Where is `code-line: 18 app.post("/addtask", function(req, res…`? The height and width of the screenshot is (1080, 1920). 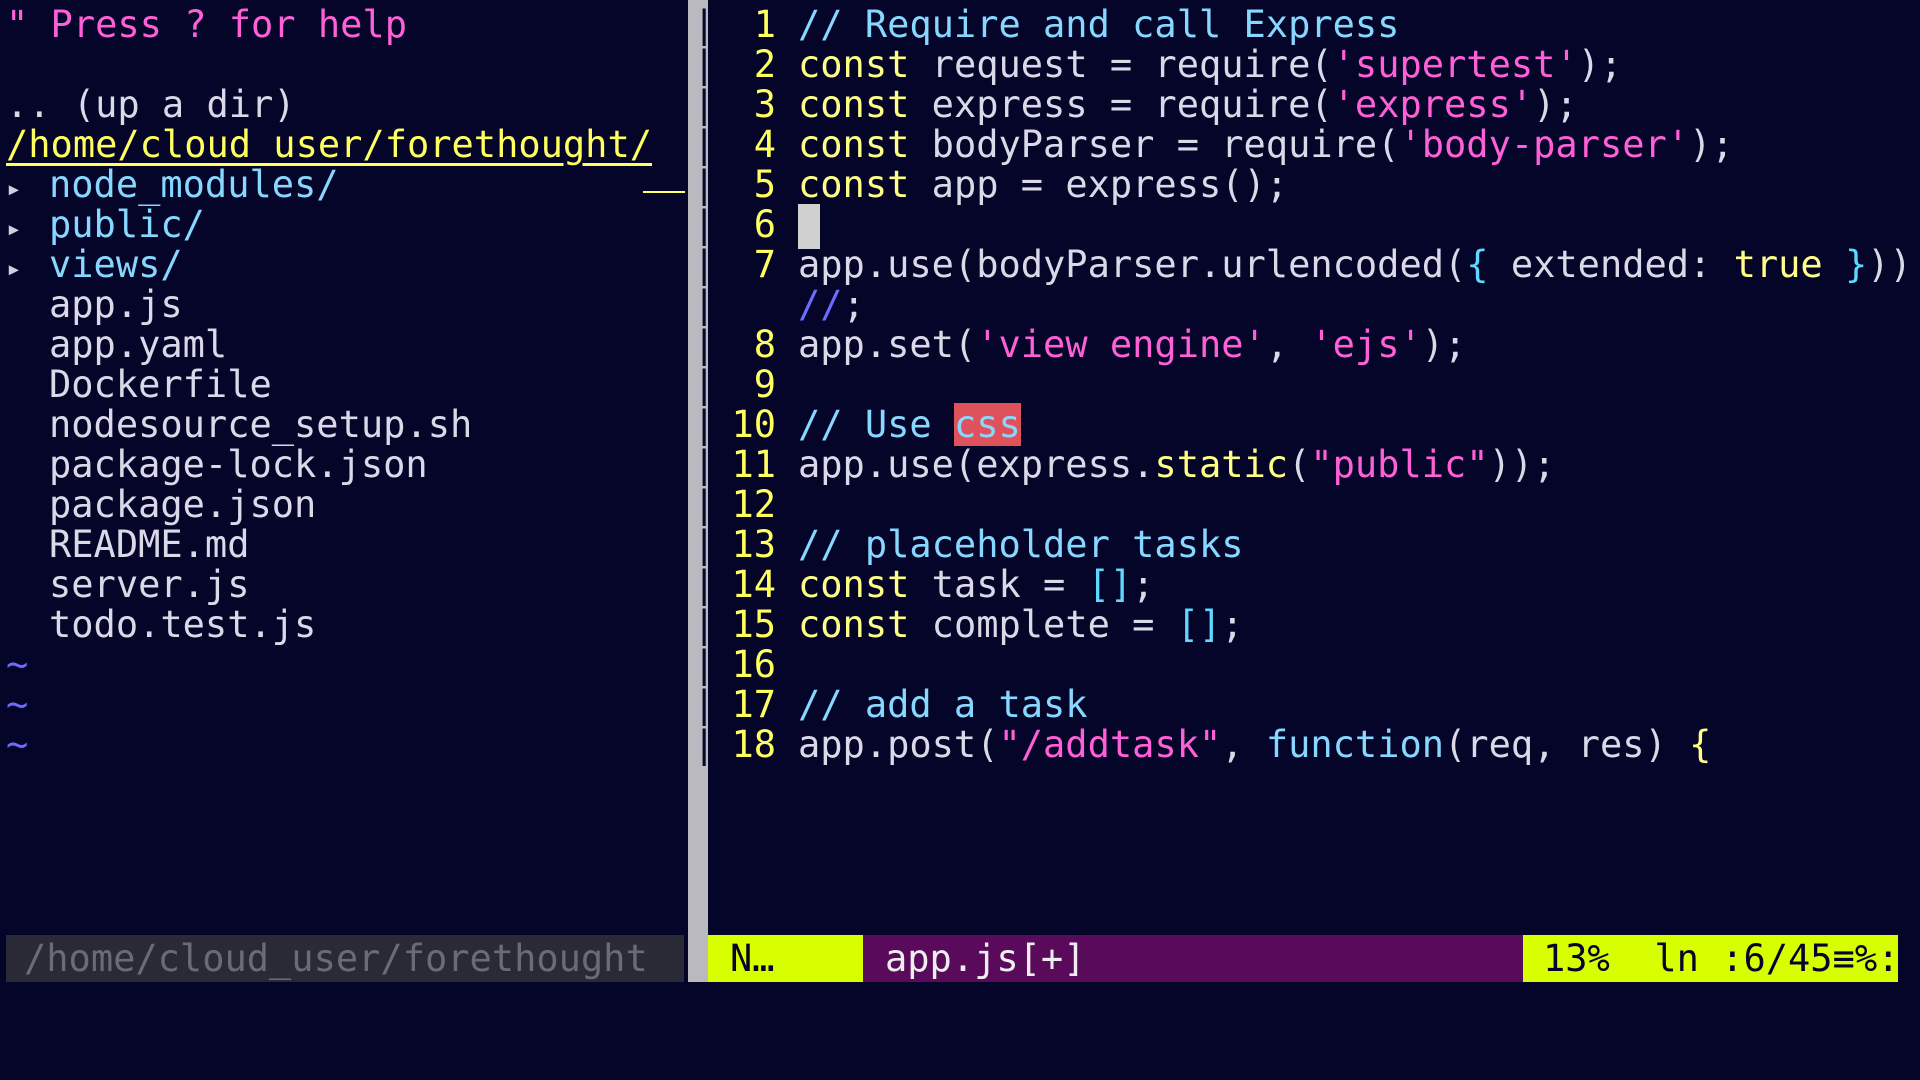 code-line: 18 app.post("/addtask", function(req, res… is located at coordinates (1221, 744).